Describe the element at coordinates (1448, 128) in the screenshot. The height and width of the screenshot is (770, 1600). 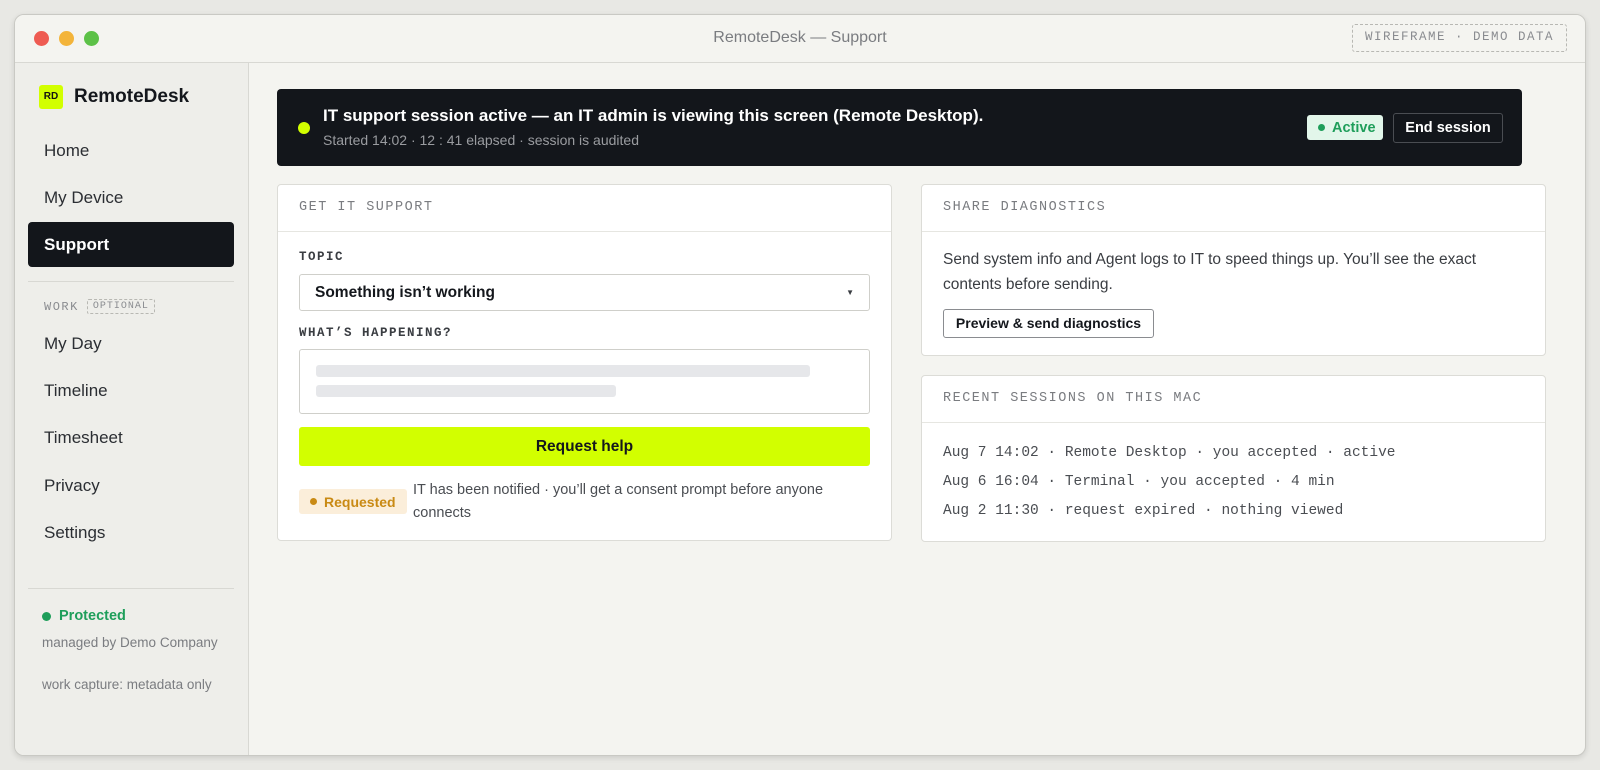
I see `end-session-button: End session` at that location.